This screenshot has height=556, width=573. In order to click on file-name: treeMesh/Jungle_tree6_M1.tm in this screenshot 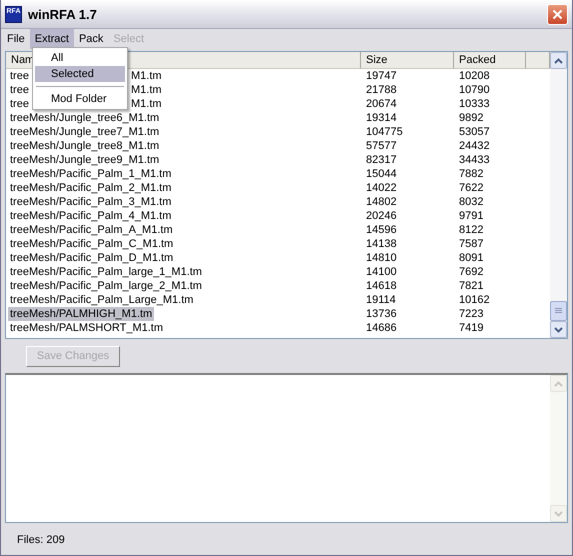, I will do `click(85, 118)`.